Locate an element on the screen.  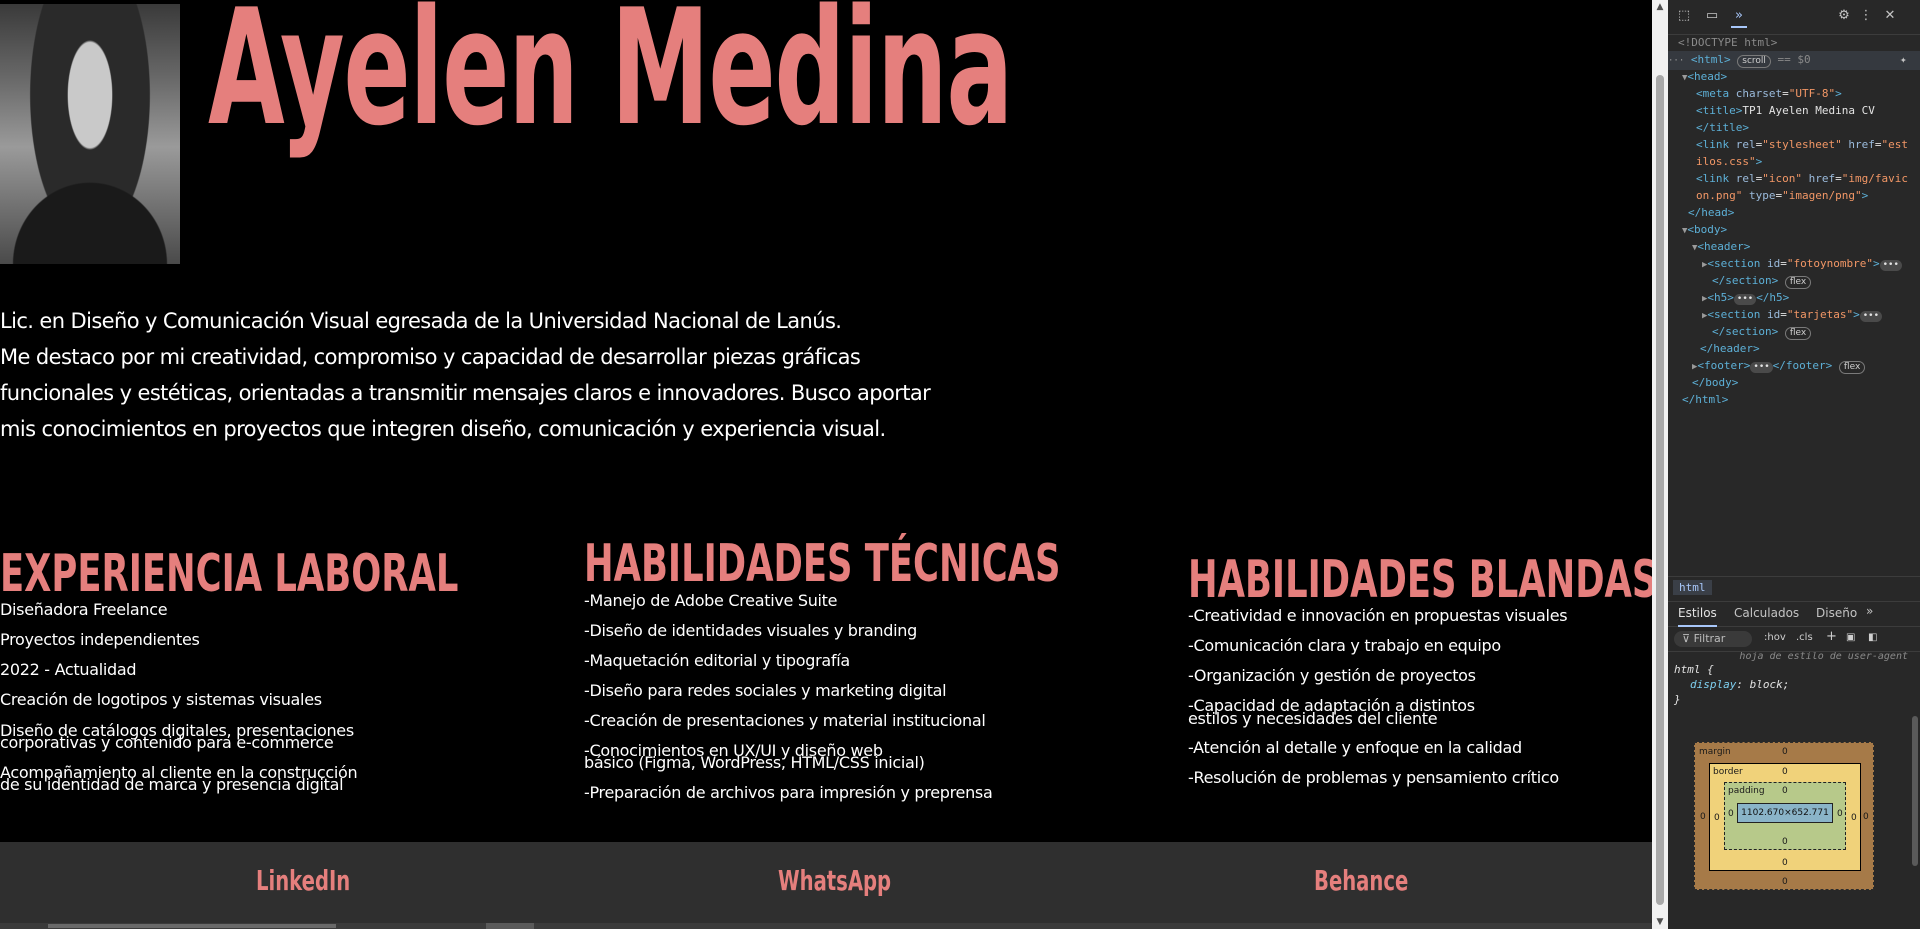
margin-left-value: 0 is located at coordinates (1703, 817).